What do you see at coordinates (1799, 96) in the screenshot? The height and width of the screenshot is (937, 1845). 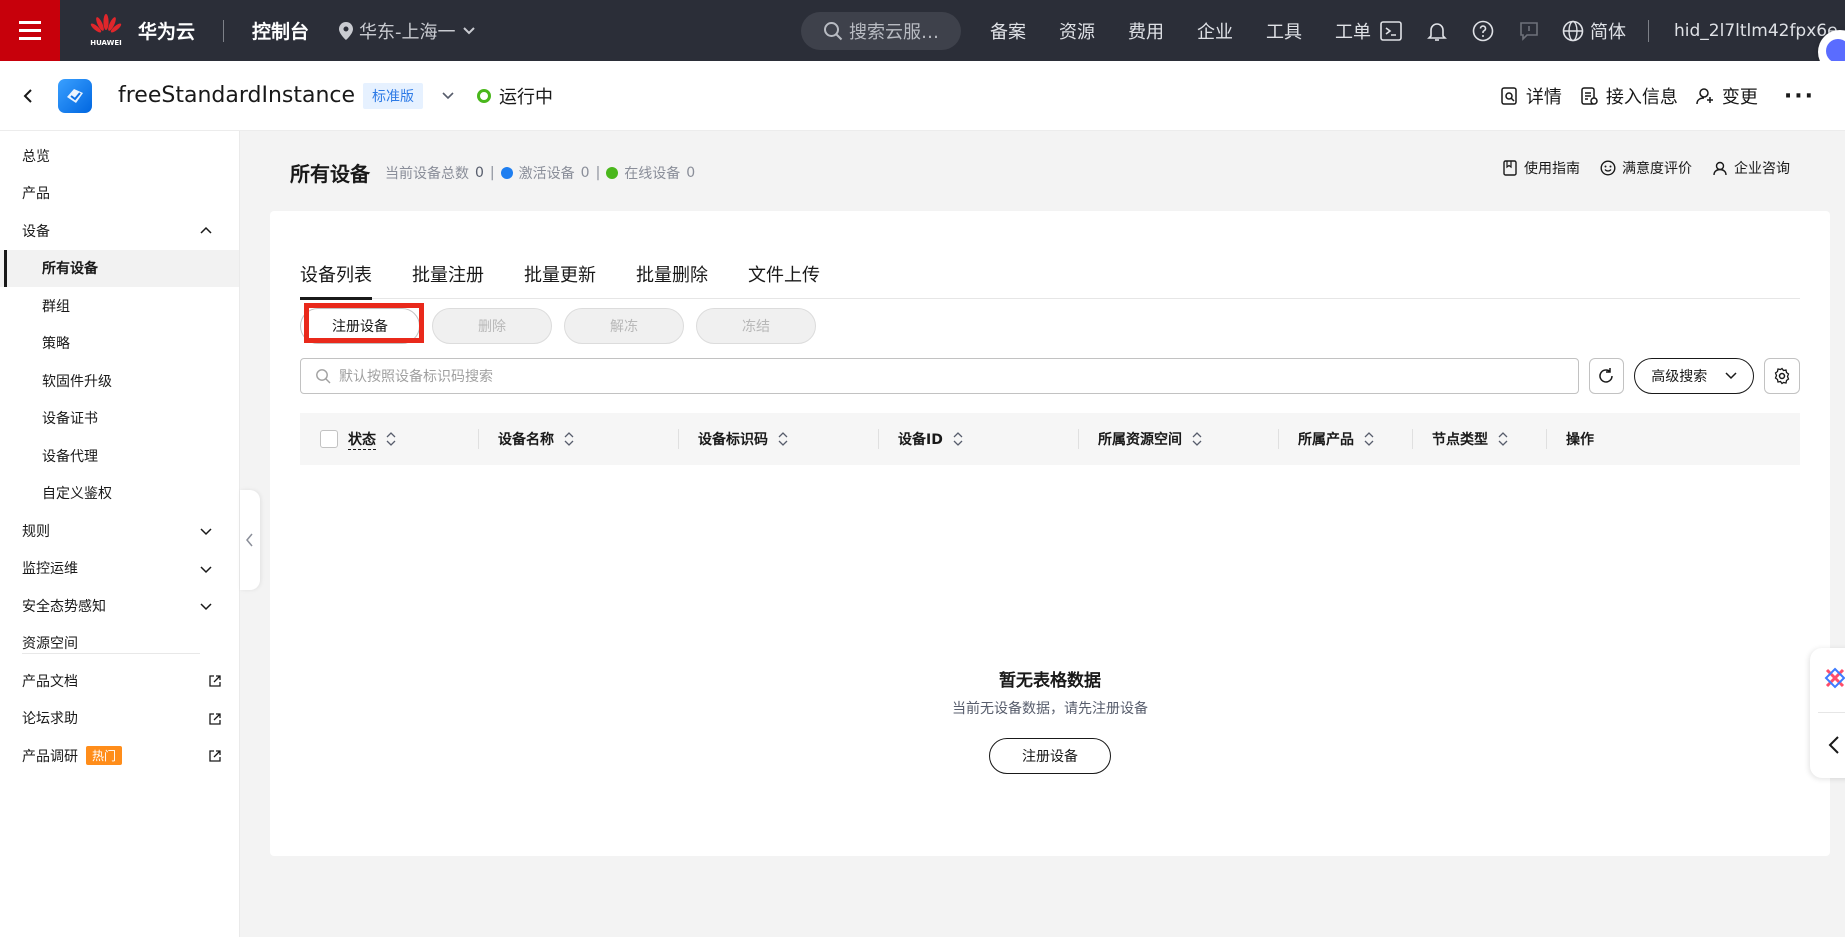 I see `more-actions-icon: ···` at bounding box center [1799, 96].